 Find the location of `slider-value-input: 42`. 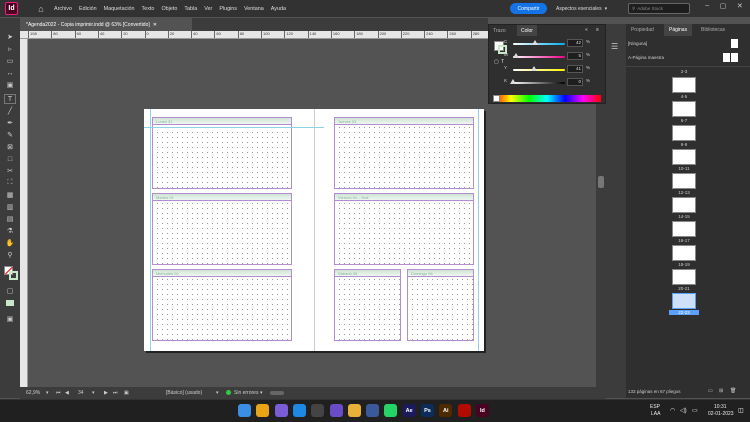

slider-value-input: 42 is located at coordinates (575, 43).